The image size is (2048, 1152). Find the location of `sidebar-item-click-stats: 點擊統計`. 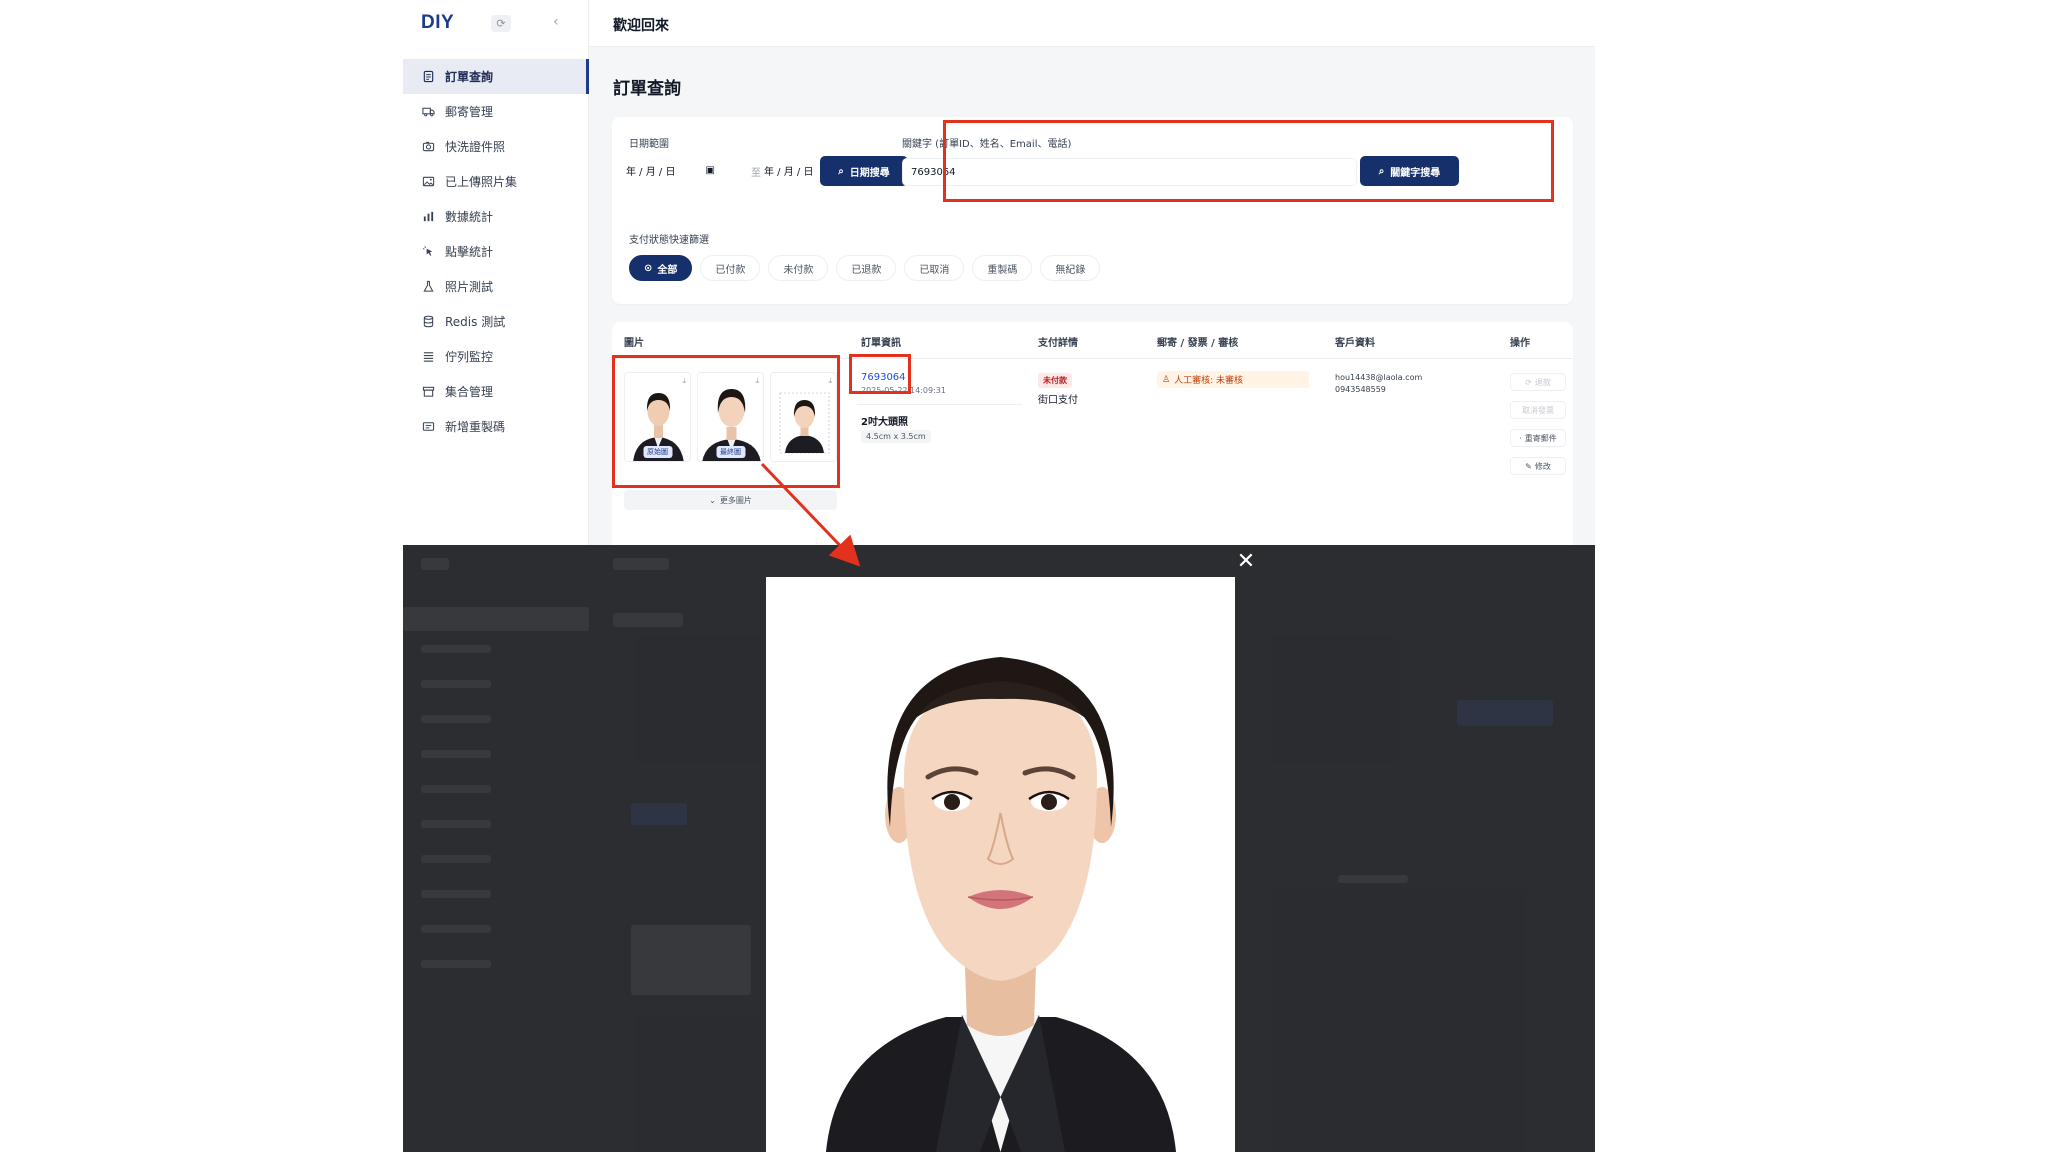

sidebar-item-click-stats: 點擊統計 is located at coordinates (496, 251).